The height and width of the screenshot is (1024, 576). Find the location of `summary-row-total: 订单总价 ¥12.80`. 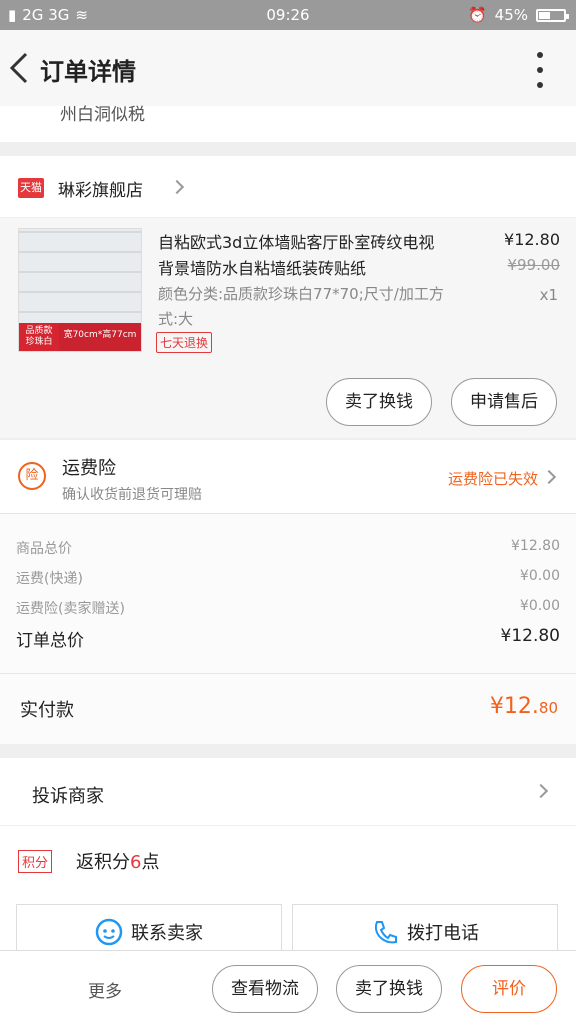

summary-row-total: 订单总价 ¥12.80 is located at coordinates (288, 638).